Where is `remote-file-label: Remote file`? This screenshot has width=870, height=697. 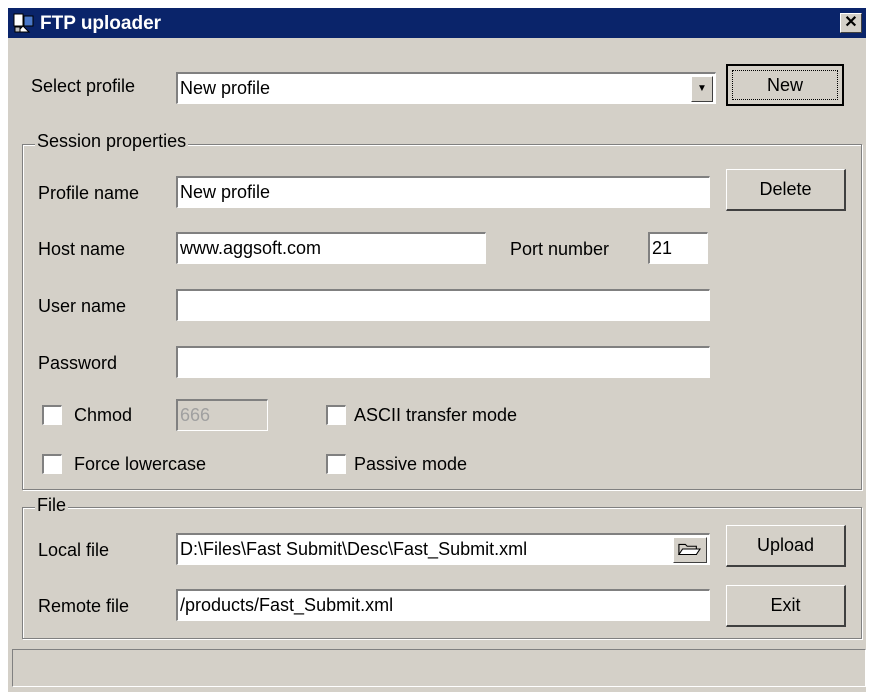 remote-file-label: Remote file is located at coordinates (84, 606).